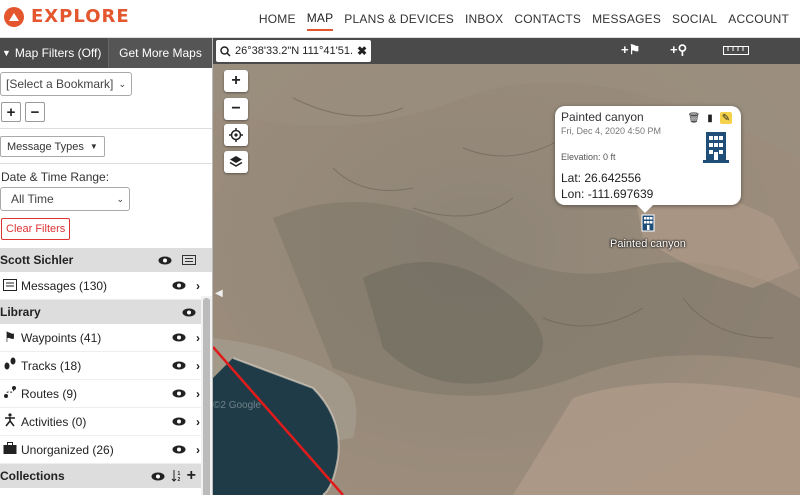  Describe the element at coordinates (65, 199) in the screenshot. I see `date-range-select: All Time ⌄` at that location.